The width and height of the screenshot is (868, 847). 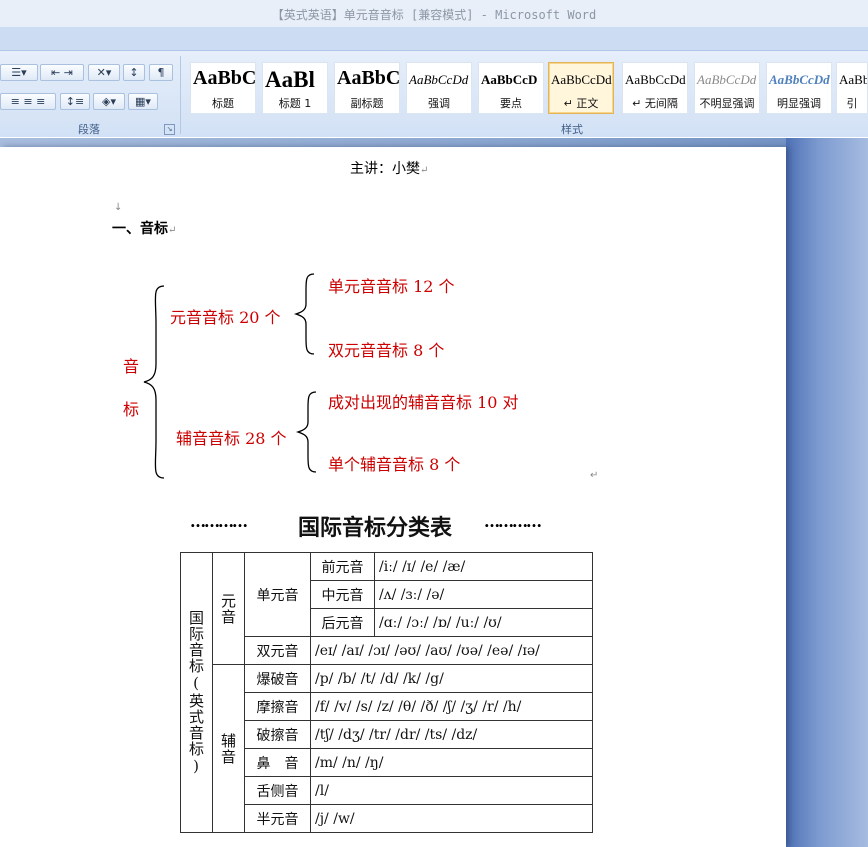 I want to click on style-title: AaBbC 标题, so click(x=223, y=88).